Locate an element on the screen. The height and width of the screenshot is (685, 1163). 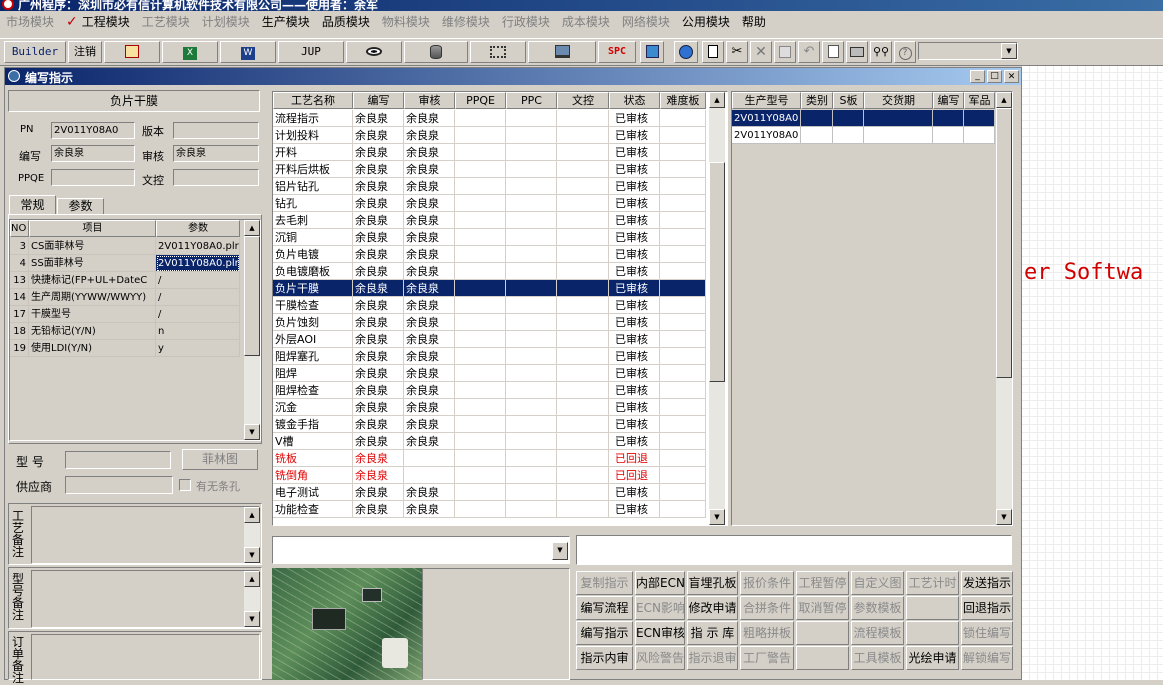
model-header: S板 is located at coordinates (848, 100).